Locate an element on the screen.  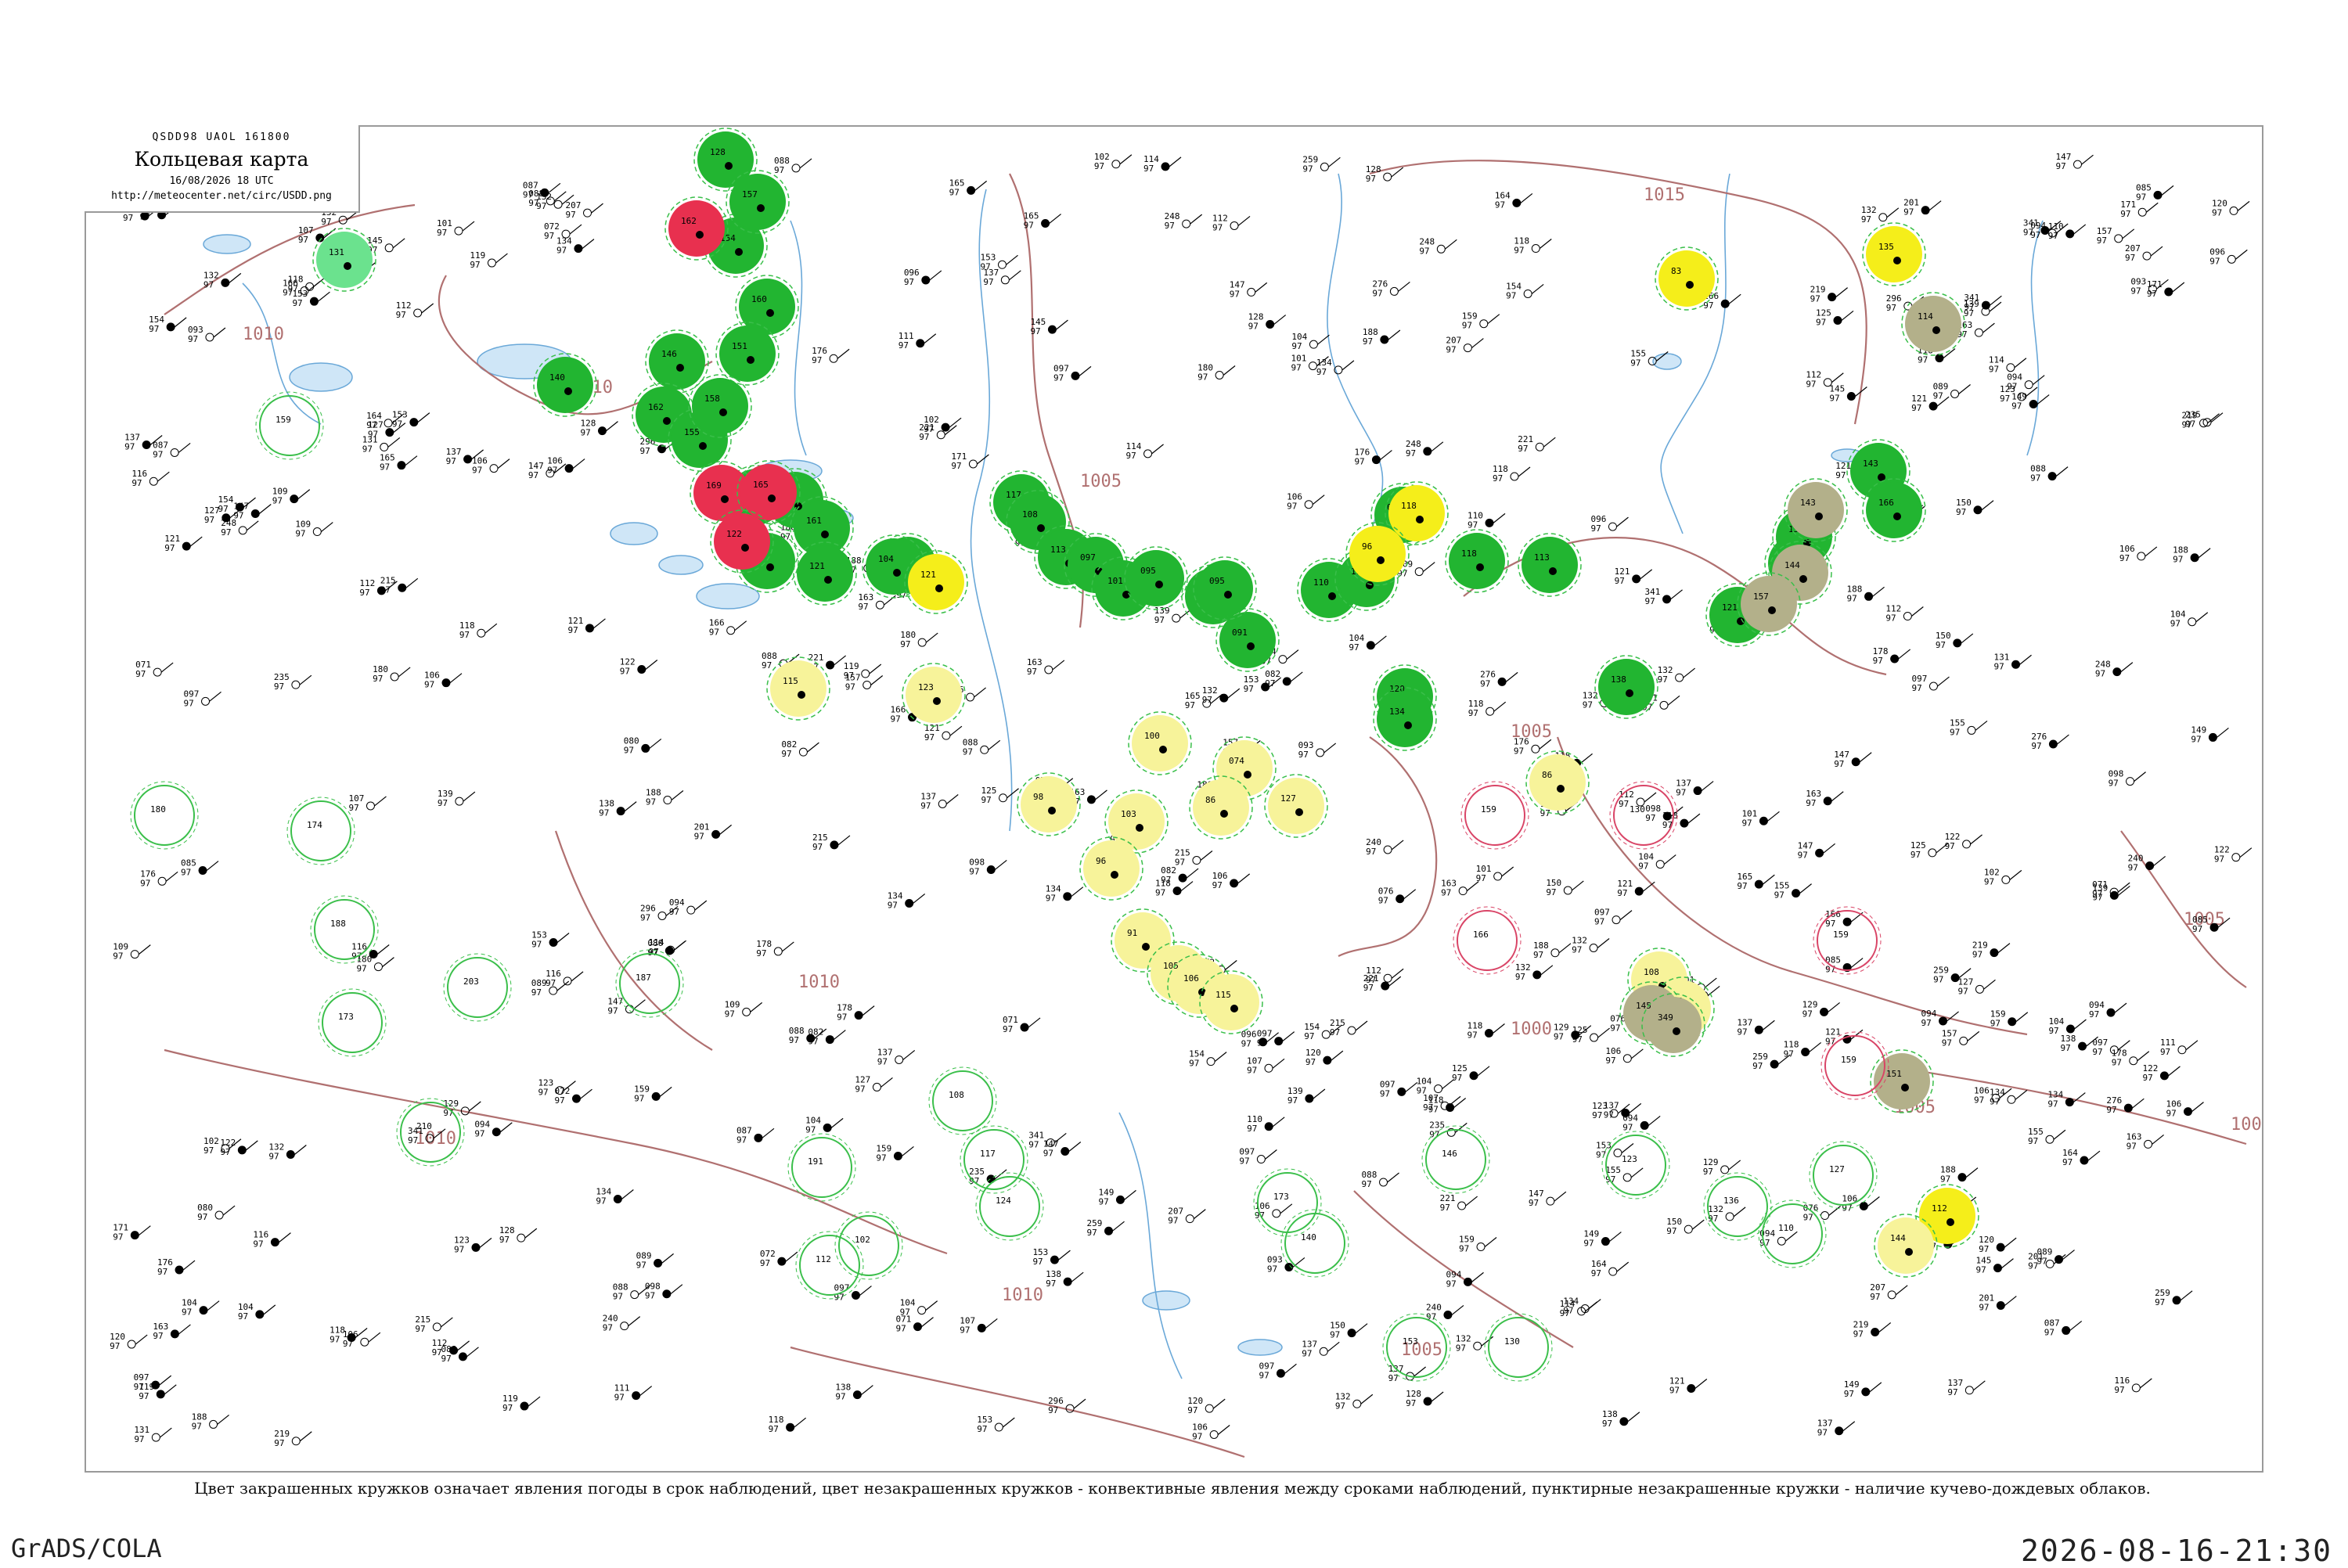
source-url: http://meteocenter.net/circ/USDD.png is located at coordinates (221, 196).